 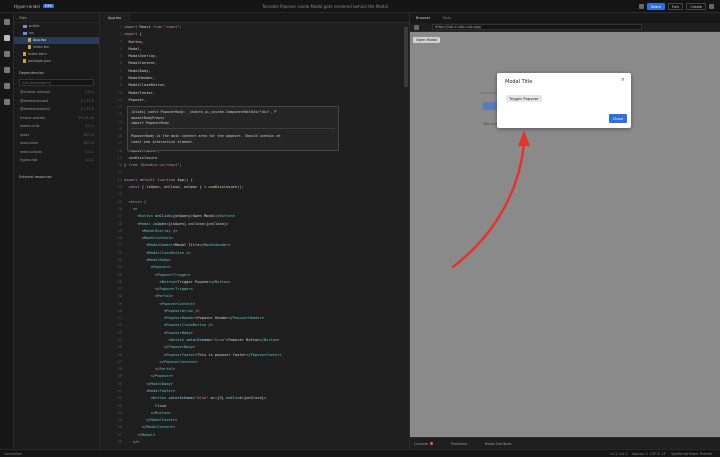 What do you see at coordinates (137, 71) in the screenshot?
I see `code-line: ModalBody,` at bounding box center [137, 71].